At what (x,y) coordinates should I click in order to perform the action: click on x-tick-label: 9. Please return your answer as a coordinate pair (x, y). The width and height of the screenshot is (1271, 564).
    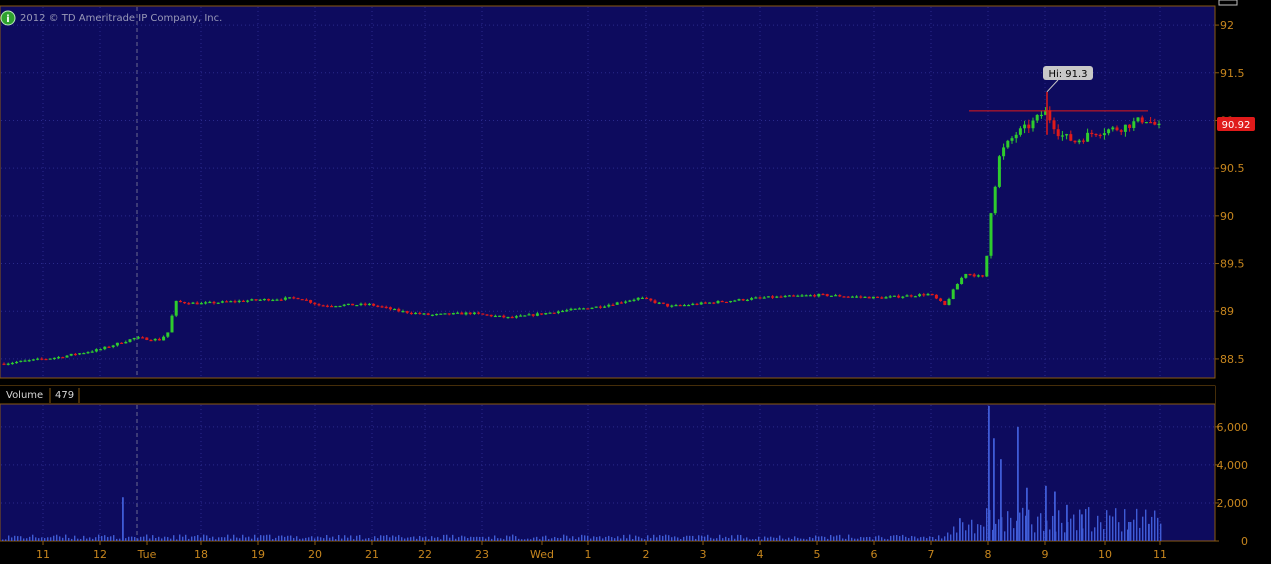
    Looking at the image, I should click on (1045, 554).